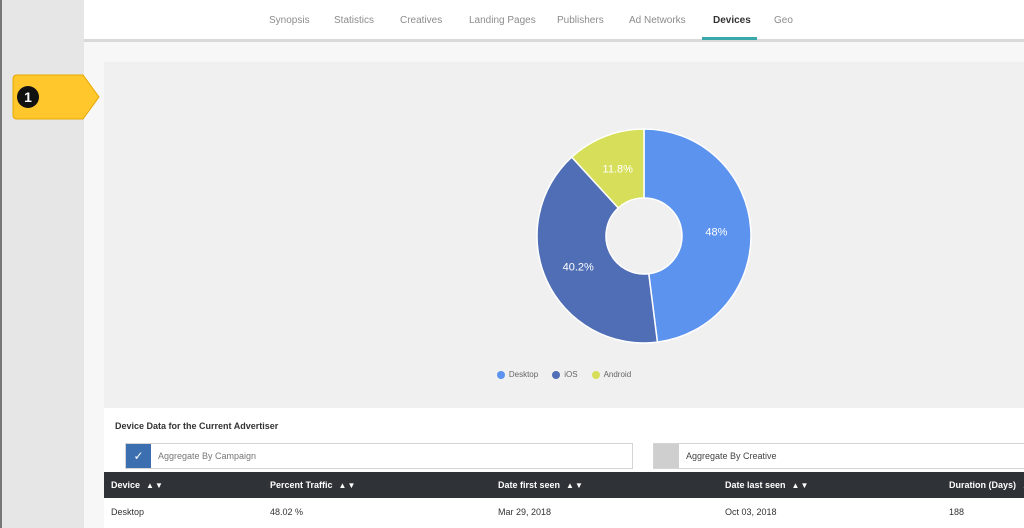 This screenshot has width=1024, height=528. I want to click on device-donut-chart: 48% 40.2% 11.8%, so click(644, 236).